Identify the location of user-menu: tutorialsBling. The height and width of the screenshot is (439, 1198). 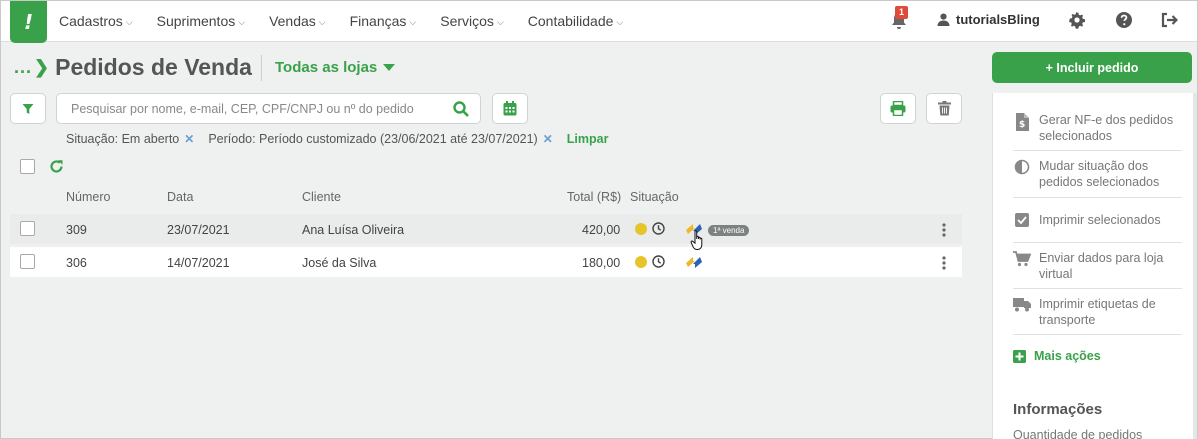
(988, 19).